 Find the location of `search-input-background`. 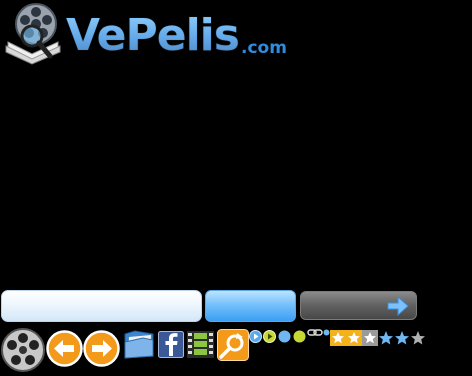

search-input-background is located at coordinates (101, 306).